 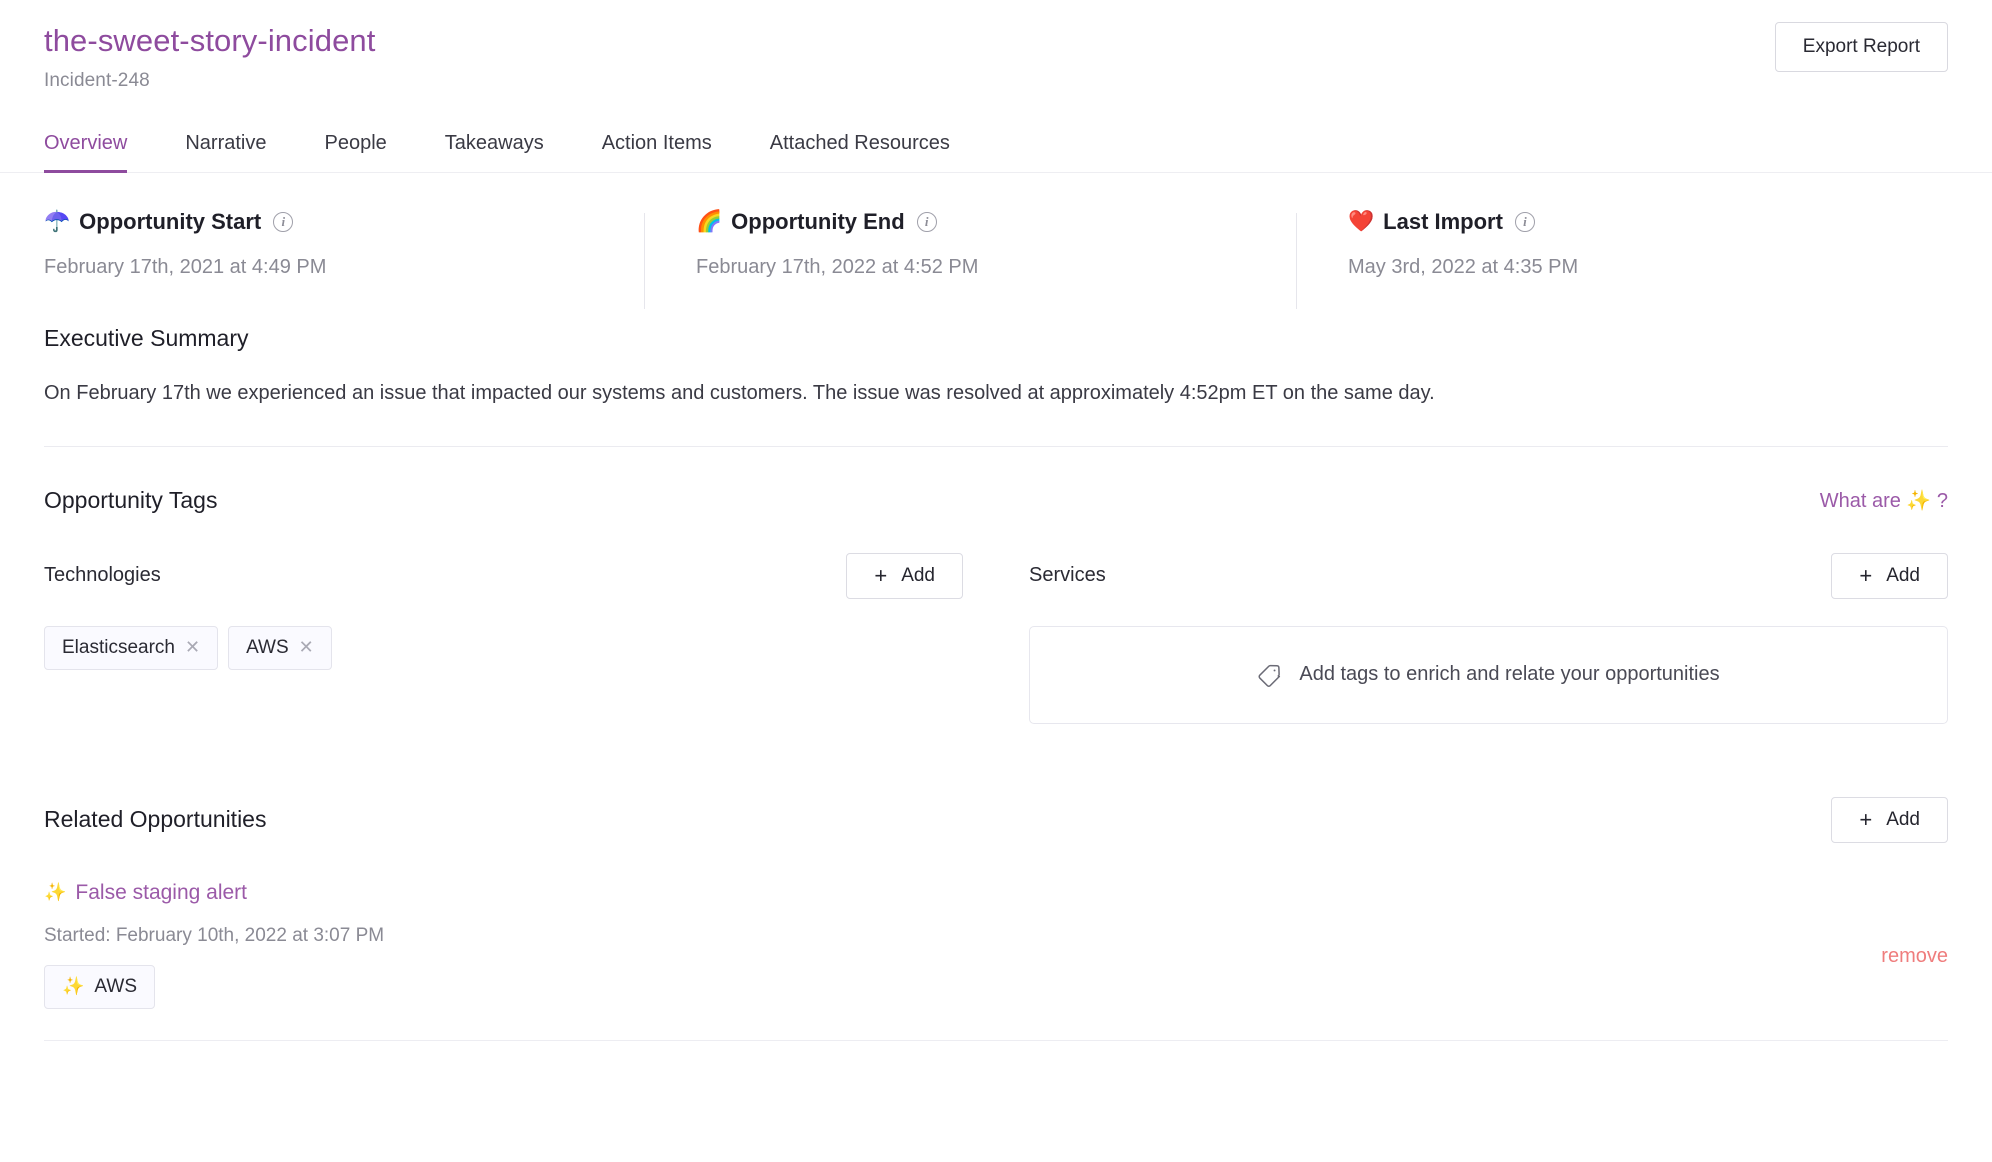 I want to click on add-service-button: + Add, so click(x=1889, y=575).